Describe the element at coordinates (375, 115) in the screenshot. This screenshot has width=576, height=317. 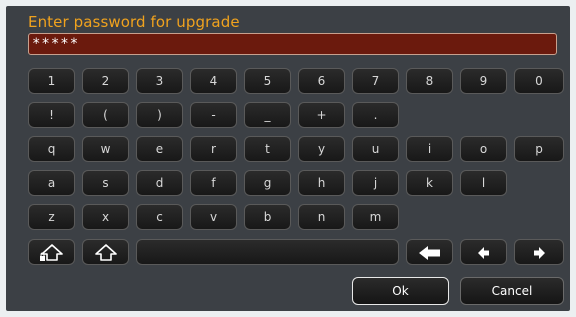
I see `key-period: .` at that location.